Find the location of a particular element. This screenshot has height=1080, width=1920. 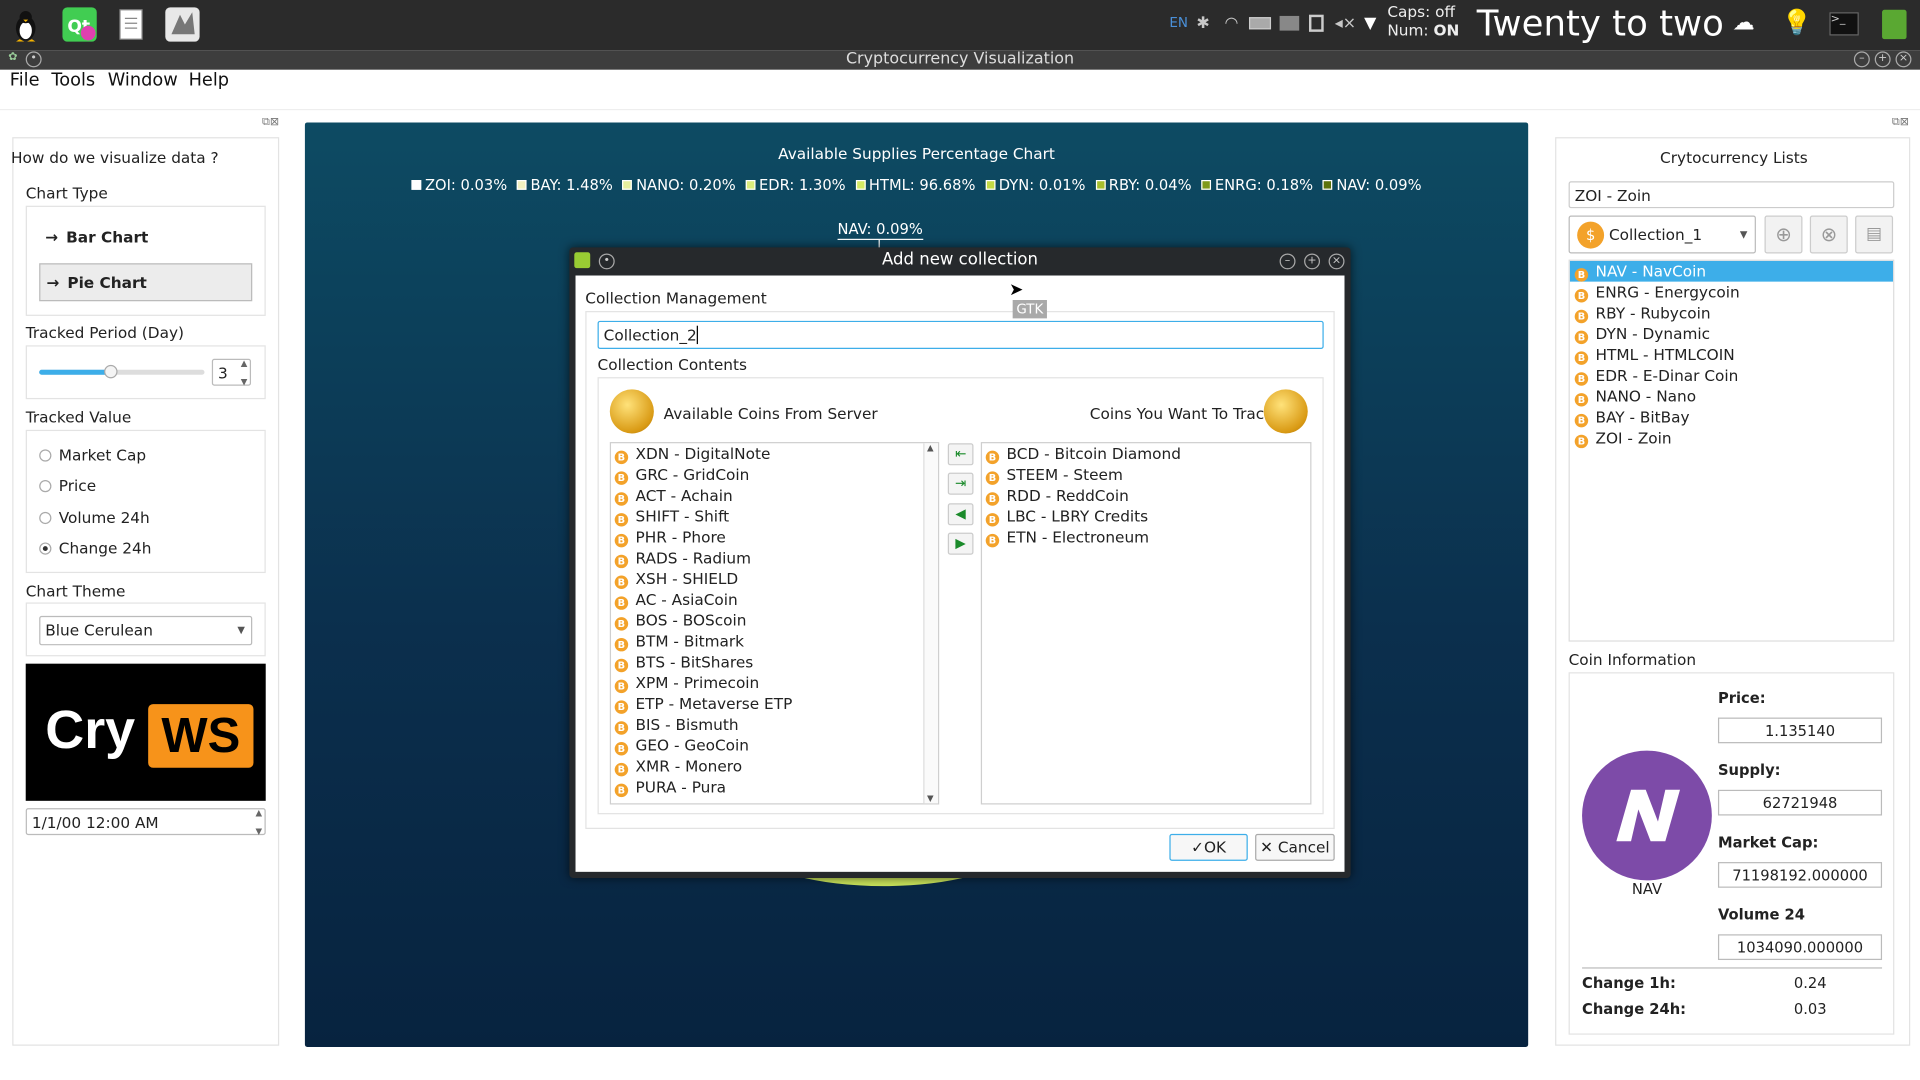

list-item: B NANO - Nano is located at coordinates (1731, 396).